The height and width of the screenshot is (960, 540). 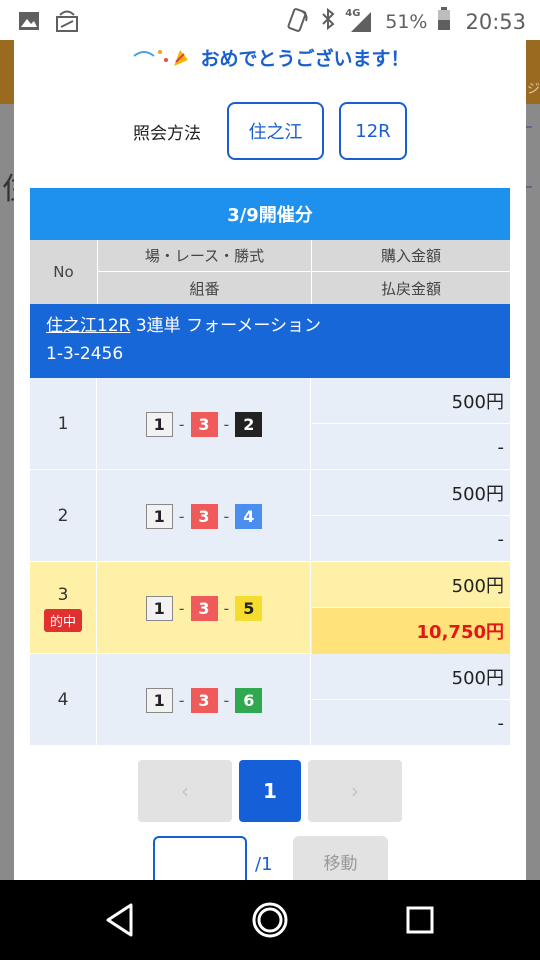 I want to click on battery-percent: 51%, so click(x=406, y=21).